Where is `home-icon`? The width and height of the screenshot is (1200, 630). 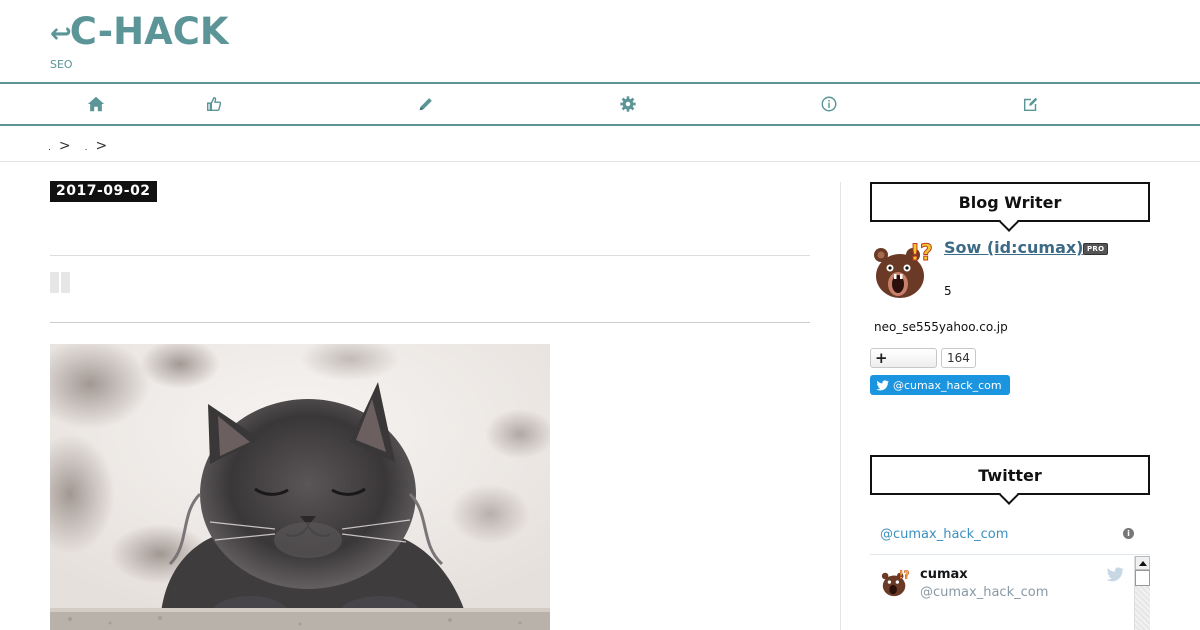 home-icon is located at coordinates (96, 104).